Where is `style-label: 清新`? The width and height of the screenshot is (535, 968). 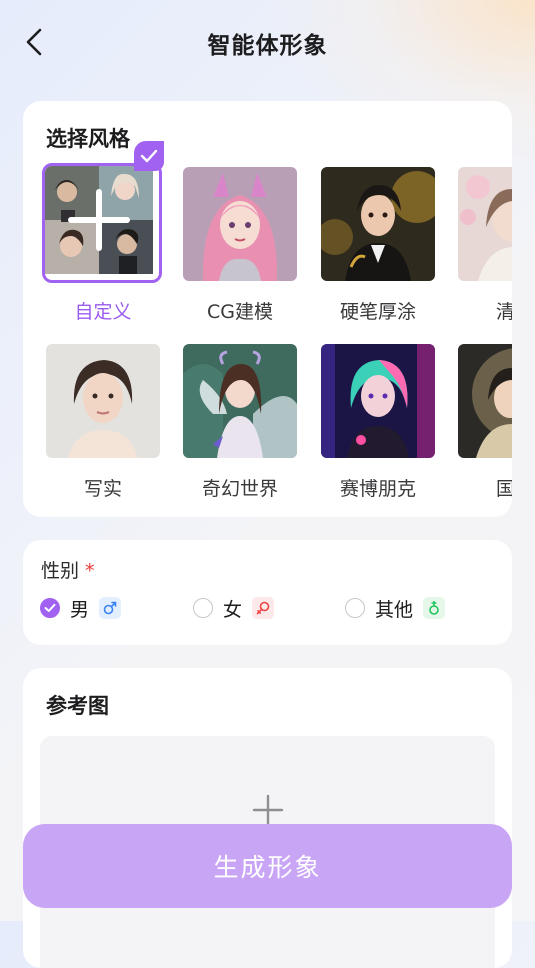
style-label: 清新 is located at coordinates (503, 312).